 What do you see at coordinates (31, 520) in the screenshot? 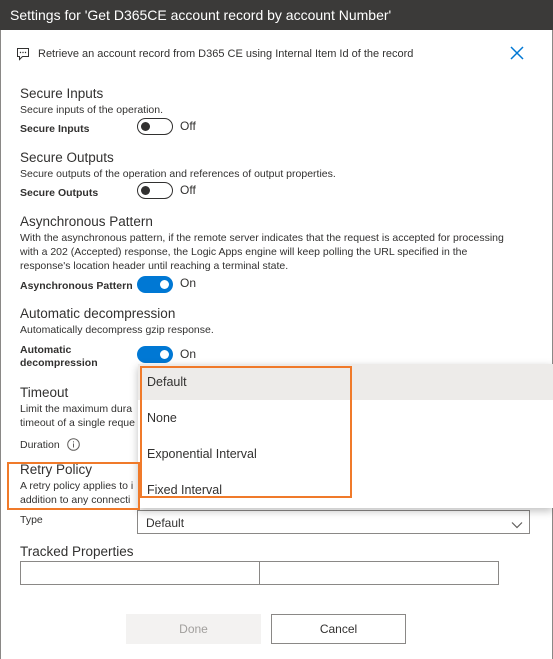
I see `type-label: Type` at bounding box center [31, 520].